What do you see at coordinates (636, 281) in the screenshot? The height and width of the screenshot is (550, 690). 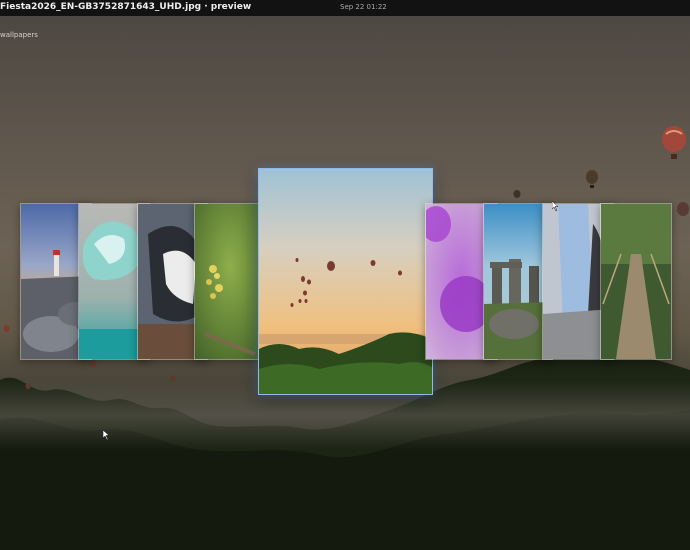 I see `thumb-rope-bridge` at bounding box center [636, 281].